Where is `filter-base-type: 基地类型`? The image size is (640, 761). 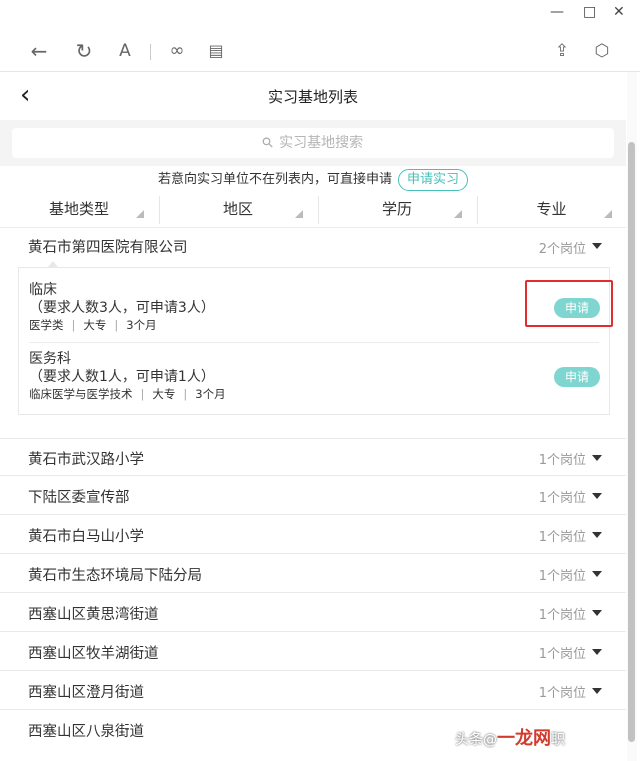
filter-base-type: 基地类型 is located at coordinates (79, 209).